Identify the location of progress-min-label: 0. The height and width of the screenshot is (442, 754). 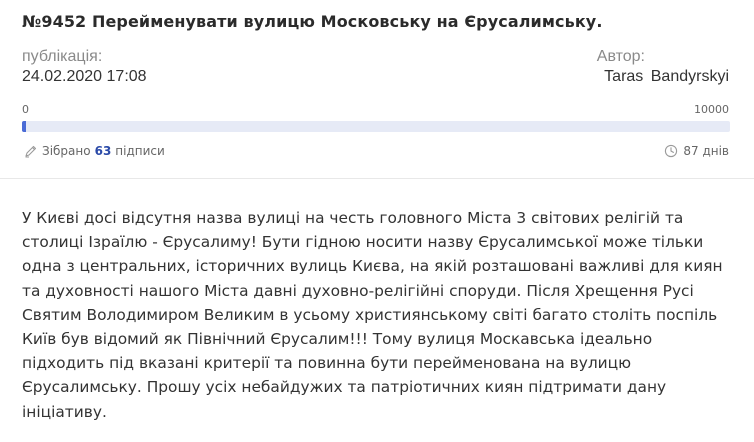
(25, 109).